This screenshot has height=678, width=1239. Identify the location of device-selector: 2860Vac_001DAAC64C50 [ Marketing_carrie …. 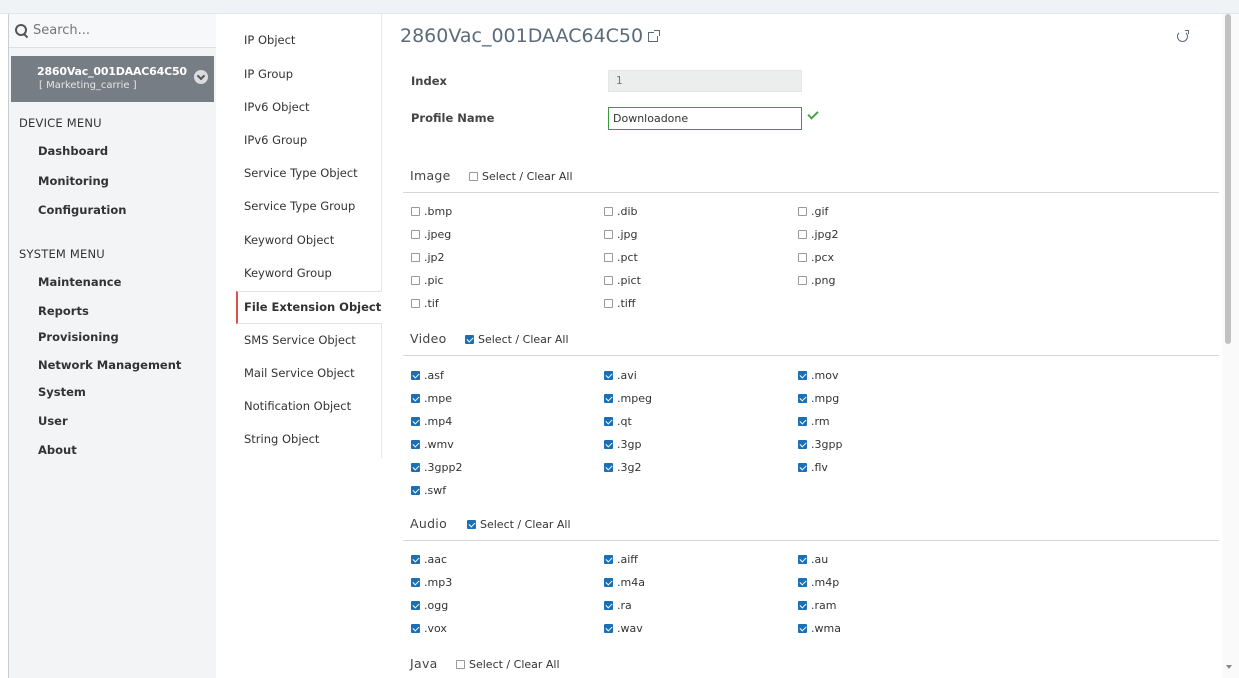
(112, 79).